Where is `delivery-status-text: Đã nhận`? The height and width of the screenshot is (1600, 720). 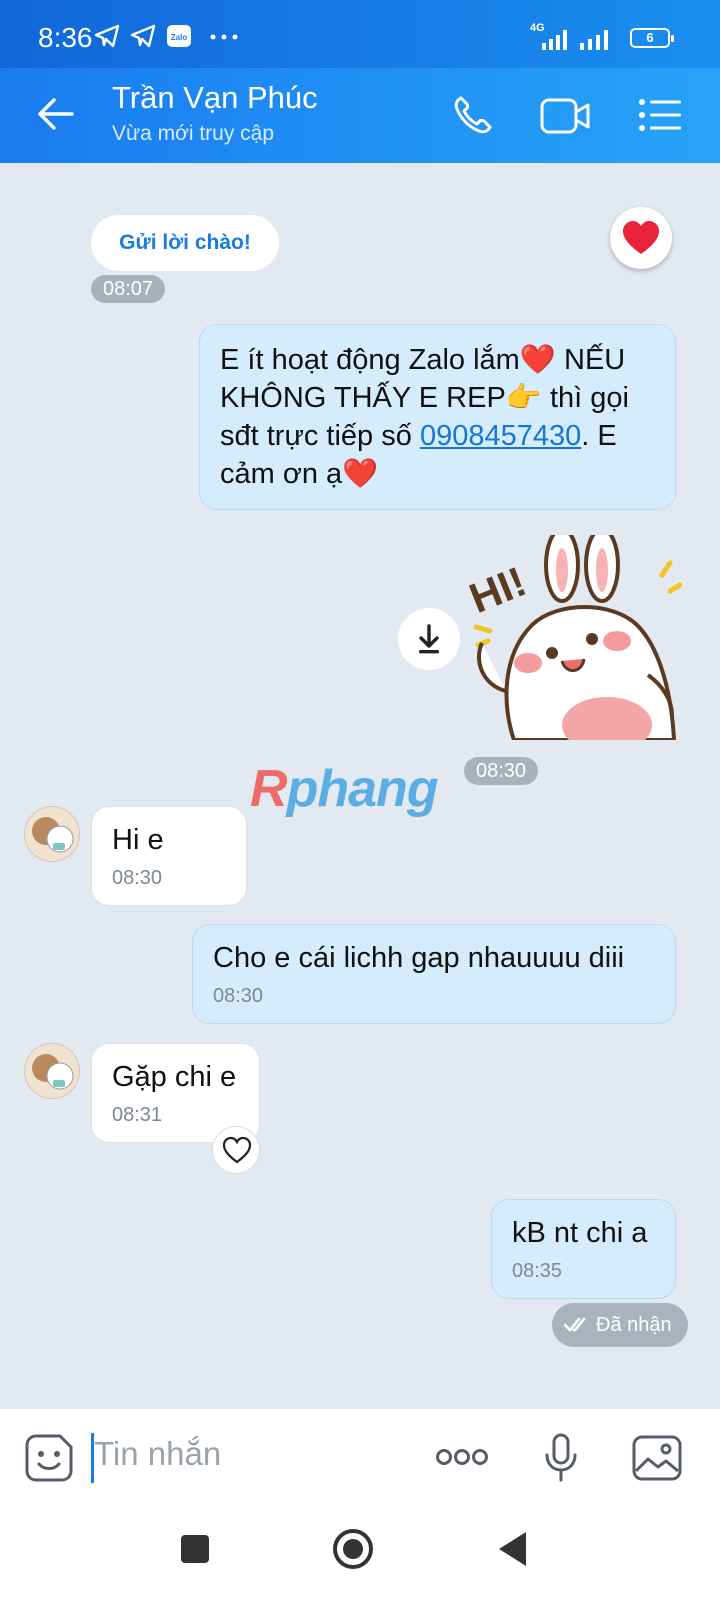
delivery-status-text: Đã nhận is located at coordinates (634, 1325).